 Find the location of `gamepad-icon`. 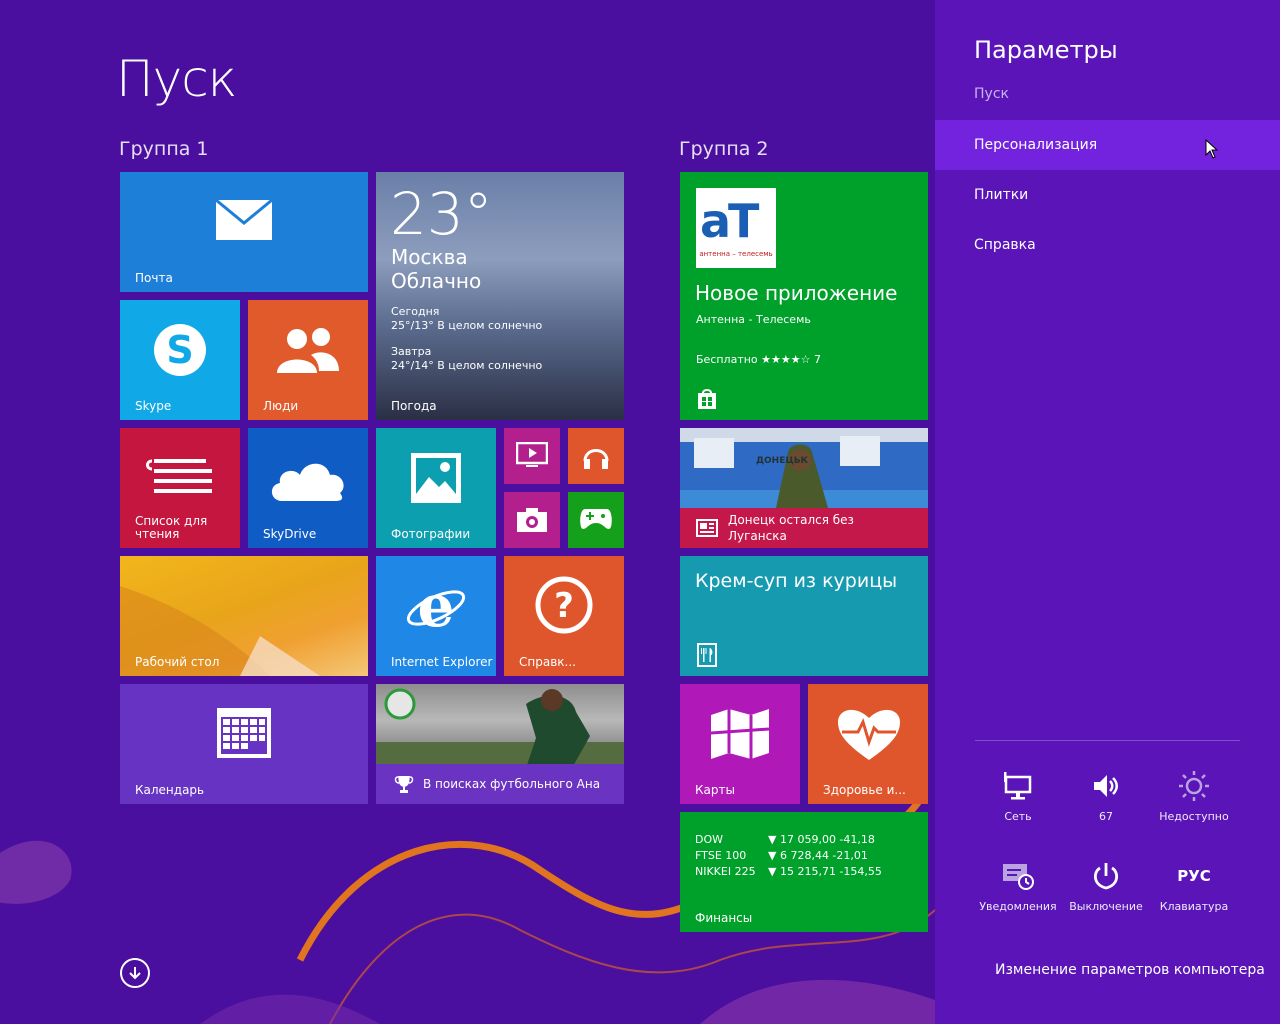

gamepad-icon is located at coordinates (596, 519).